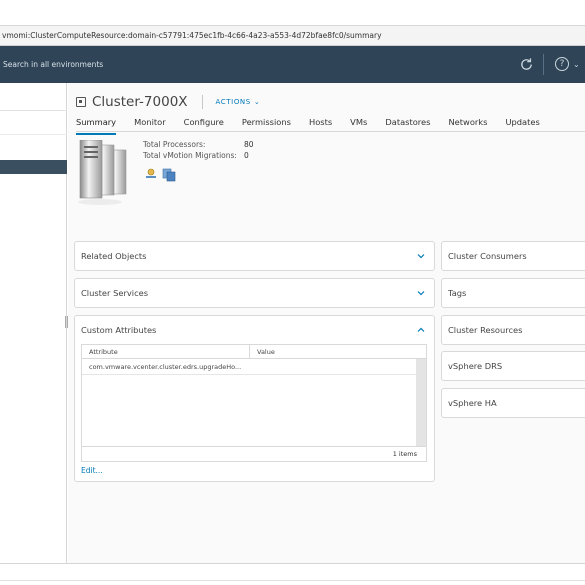 Image resolution: width=585 pixels, height=585 pixels. What do you see at coordinates (522, 124) in the screenshot?
I see `tab-updates: Updates` at bounding box center [522, 124].